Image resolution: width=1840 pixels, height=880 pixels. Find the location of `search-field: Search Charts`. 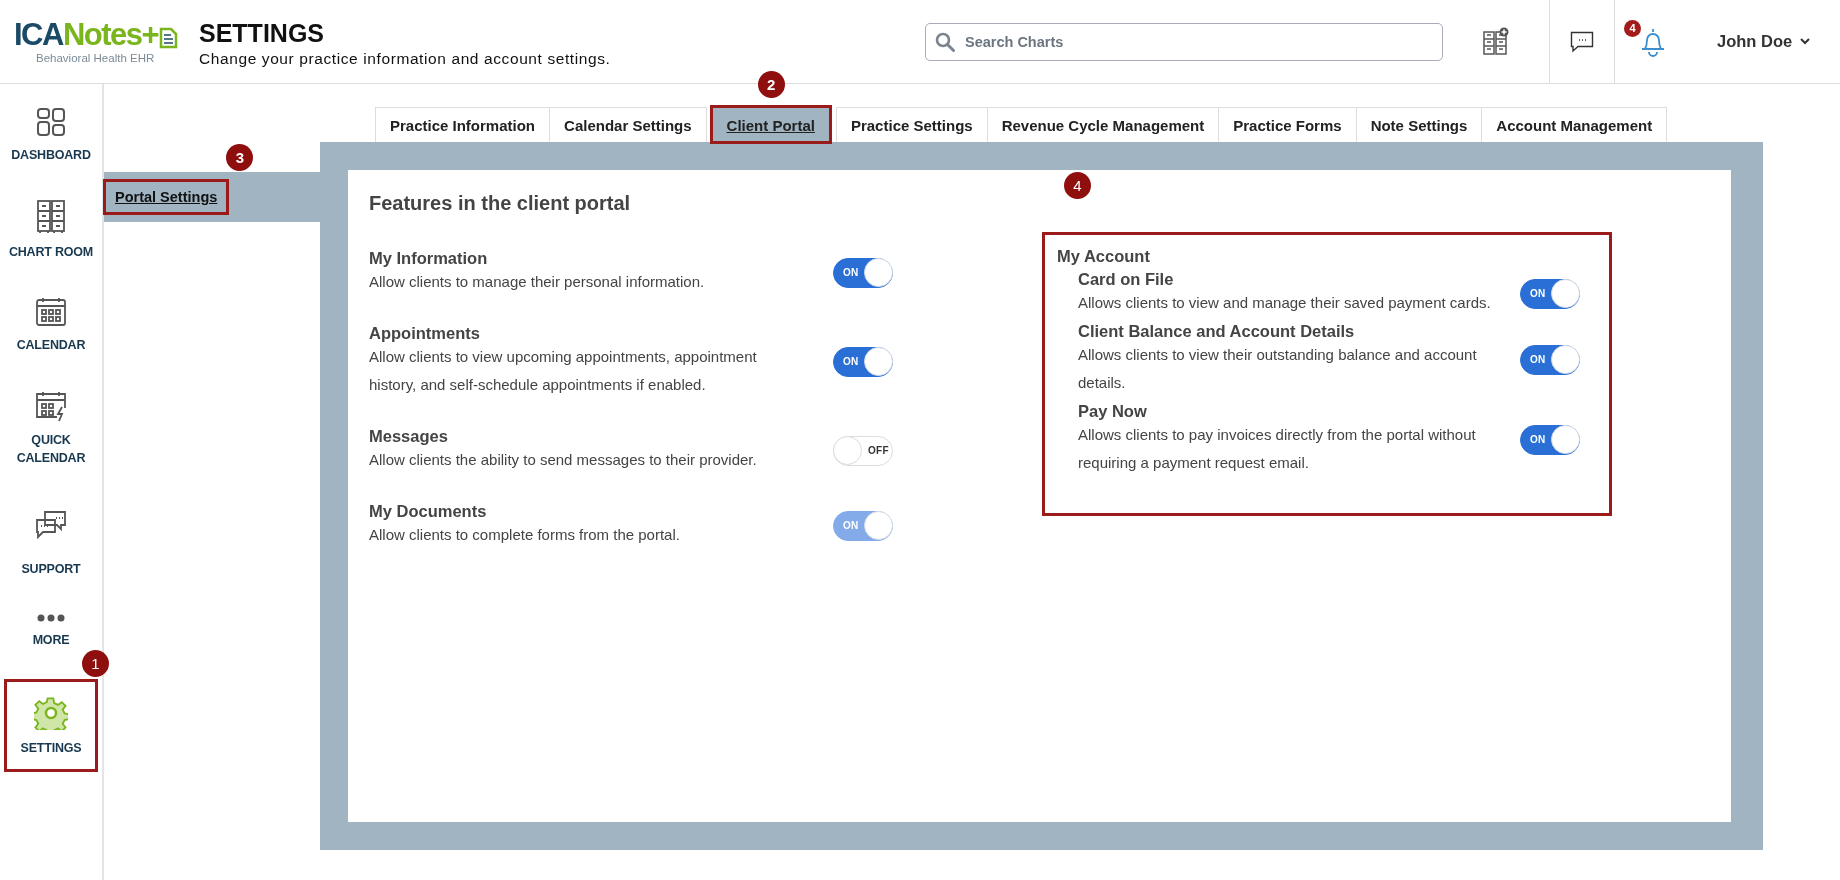

search-field: Search Charts is located at coordinates (1184, 41).